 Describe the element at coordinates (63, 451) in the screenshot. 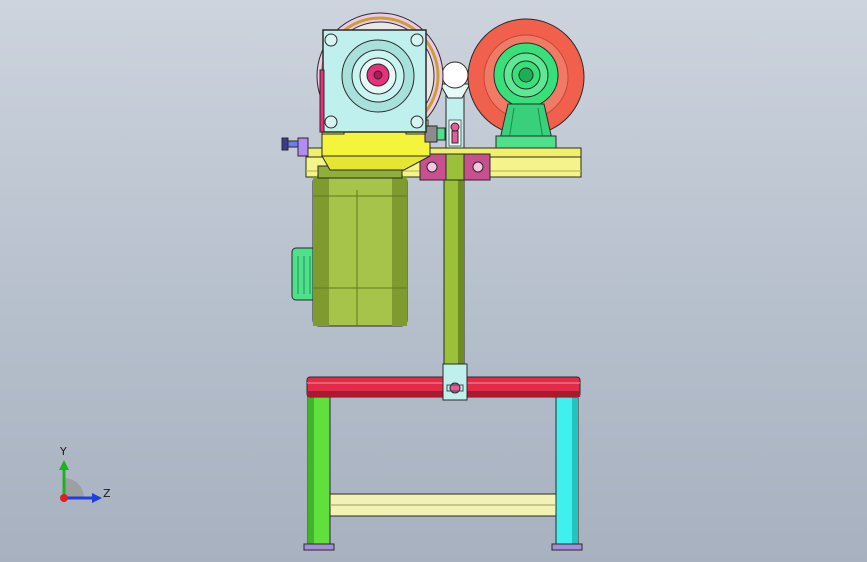

I see `y-axis-label: Y` at that location.